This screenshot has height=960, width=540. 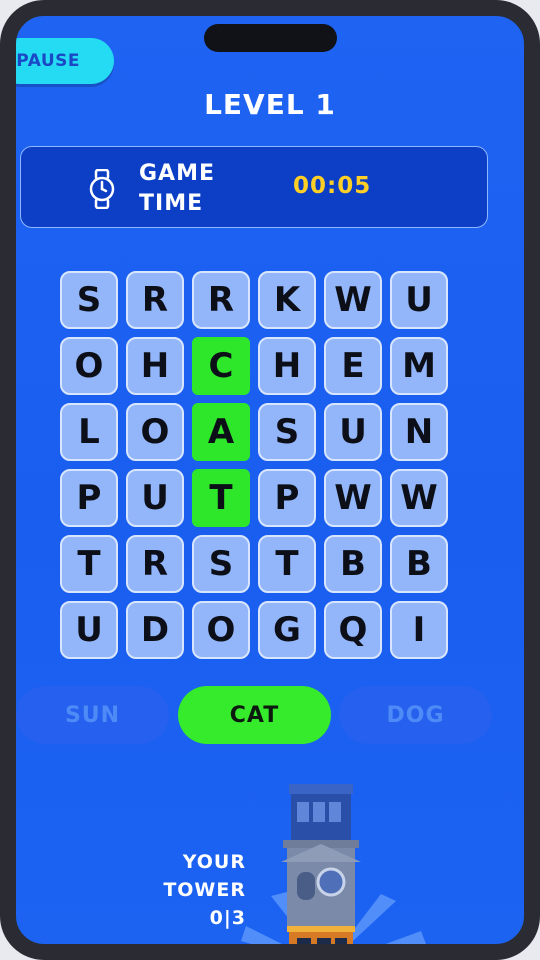 I want to click on level-title: LEVEL 1, so click(x=270, y=104).